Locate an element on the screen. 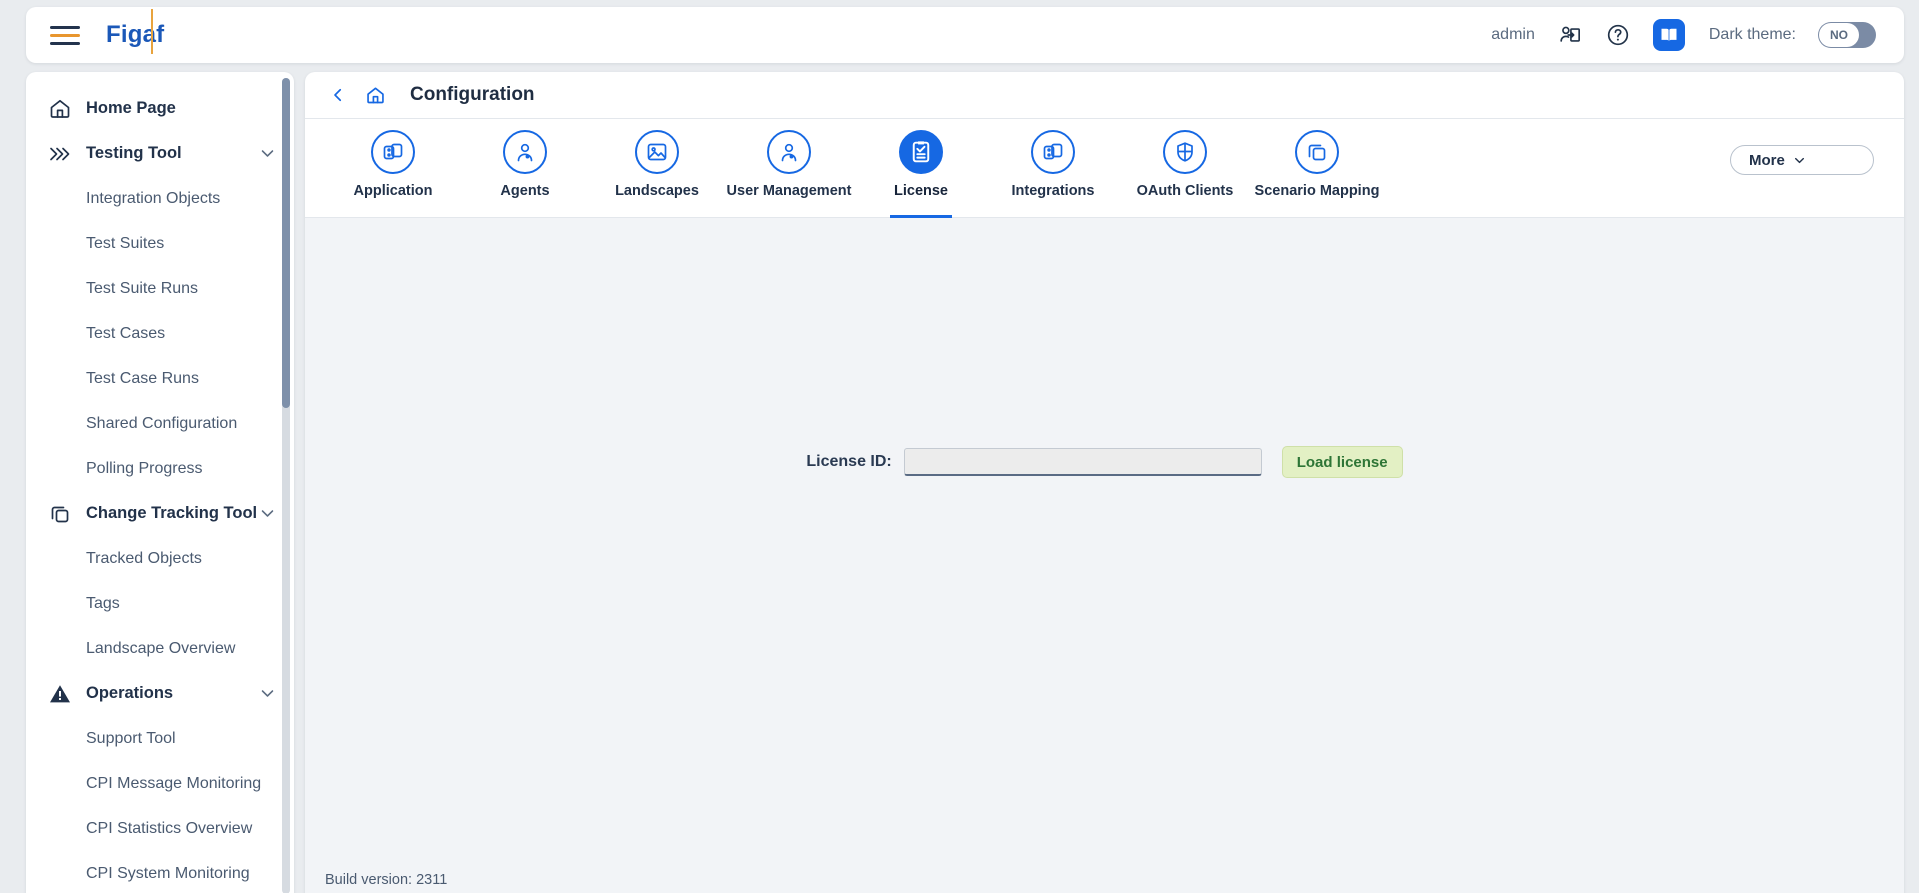  tab-landscapes: Landscapes is located at coordinates (657, 168).